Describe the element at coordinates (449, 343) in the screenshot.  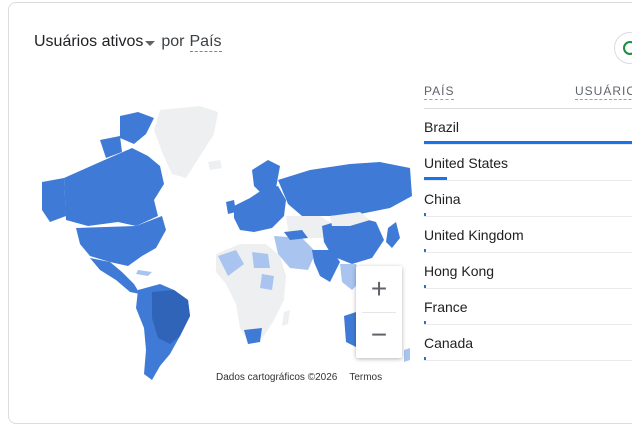
I see `country-name: Canada` at that location.